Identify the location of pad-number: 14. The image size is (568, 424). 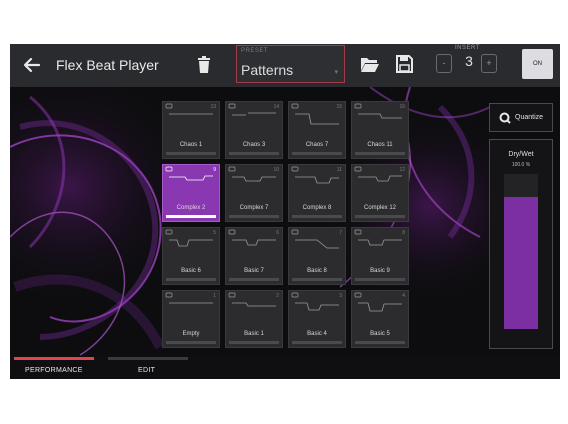
(276, 107).